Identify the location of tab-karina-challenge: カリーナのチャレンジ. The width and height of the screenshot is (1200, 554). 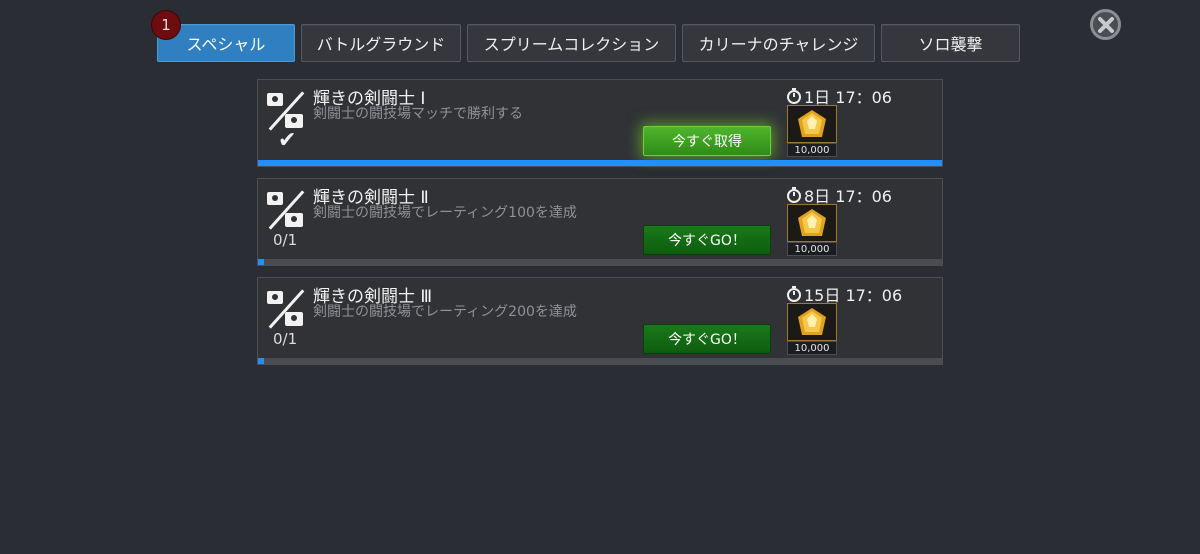
(778, 43).